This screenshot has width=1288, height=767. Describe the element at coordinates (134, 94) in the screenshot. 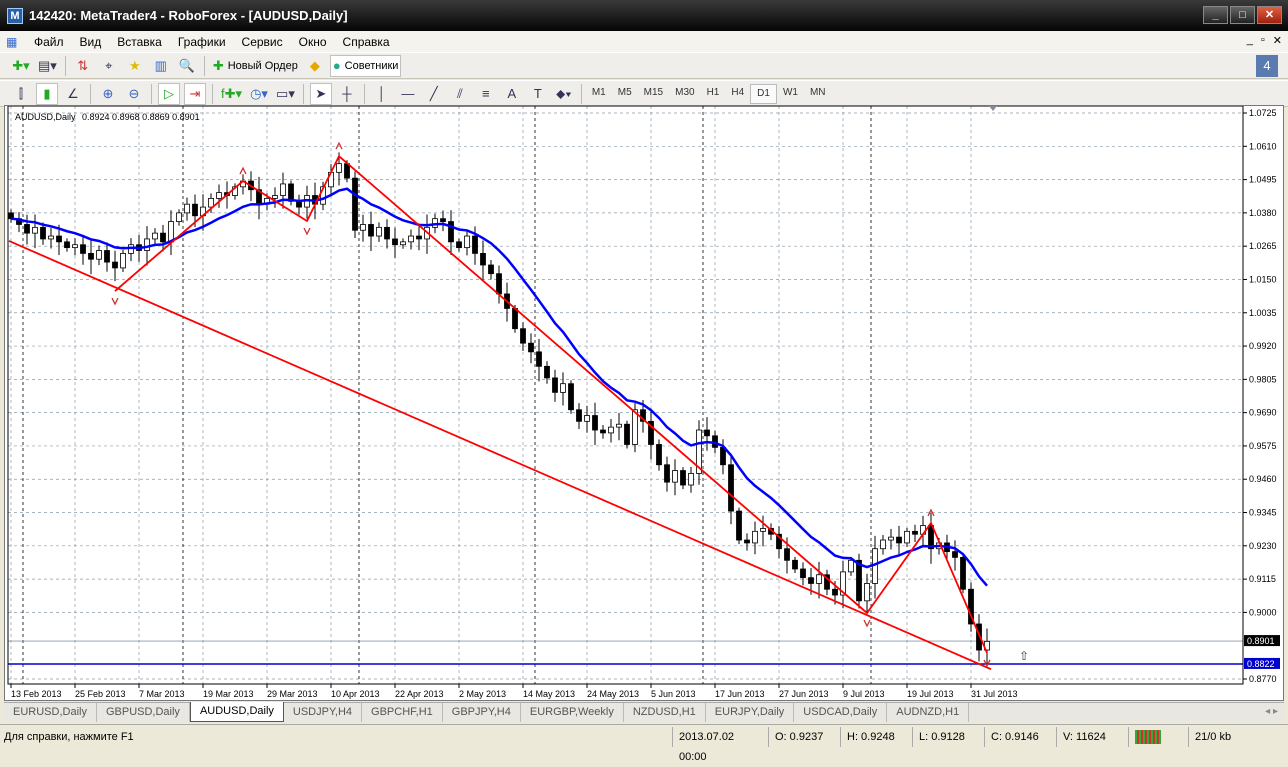

I see `zoom-out-icon: ⊖` at that location.